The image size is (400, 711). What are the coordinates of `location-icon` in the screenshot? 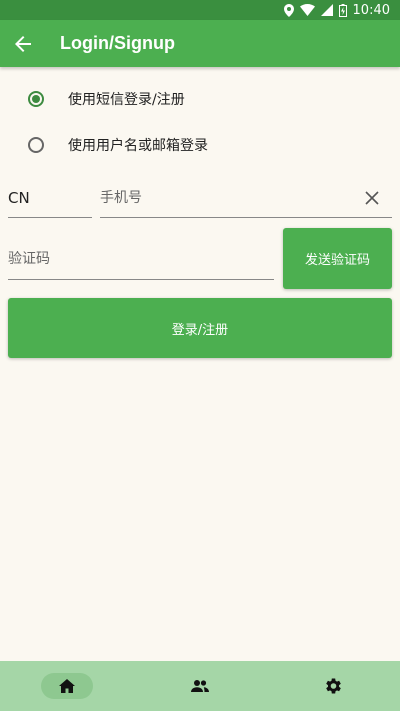 It's located at (288, 10).